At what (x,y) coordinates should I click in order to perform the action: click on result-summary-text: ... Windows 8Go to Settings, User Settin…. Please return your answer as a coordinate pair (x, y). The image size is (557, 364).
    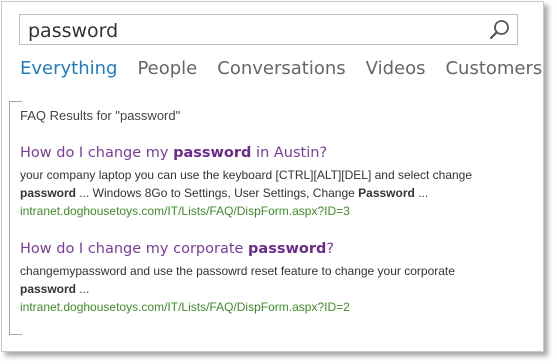
    Looking at the image, I should click on (217, 193).